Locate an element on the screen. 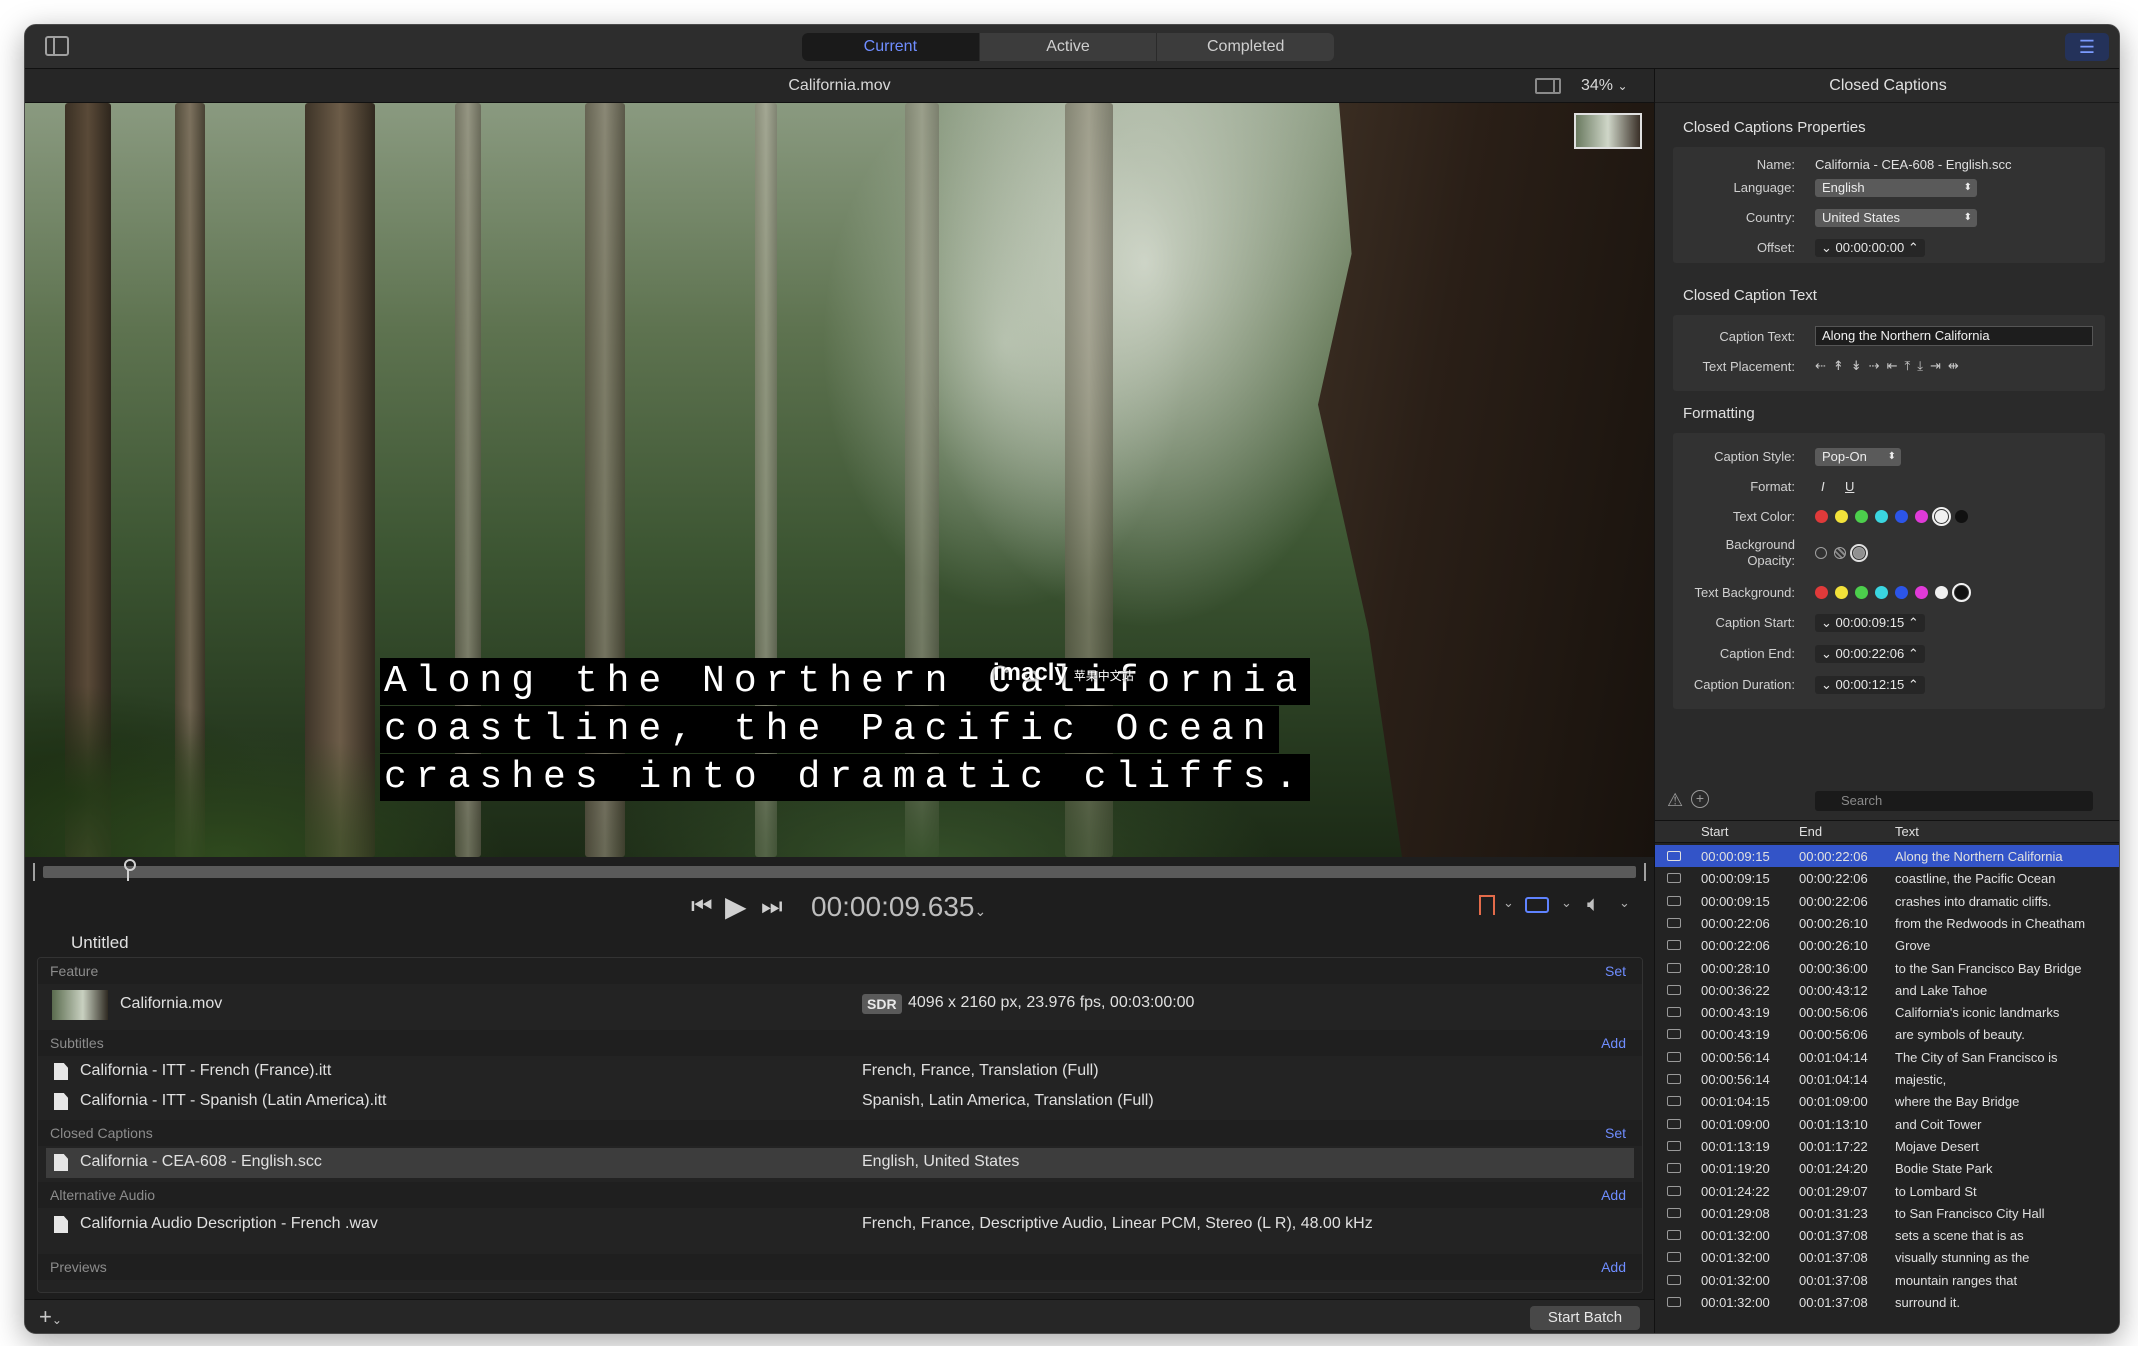 Image resolution: width=2138 pixels, height=1346 pixels. previews-add-button: Add is located at coordinates (1613, 1267).